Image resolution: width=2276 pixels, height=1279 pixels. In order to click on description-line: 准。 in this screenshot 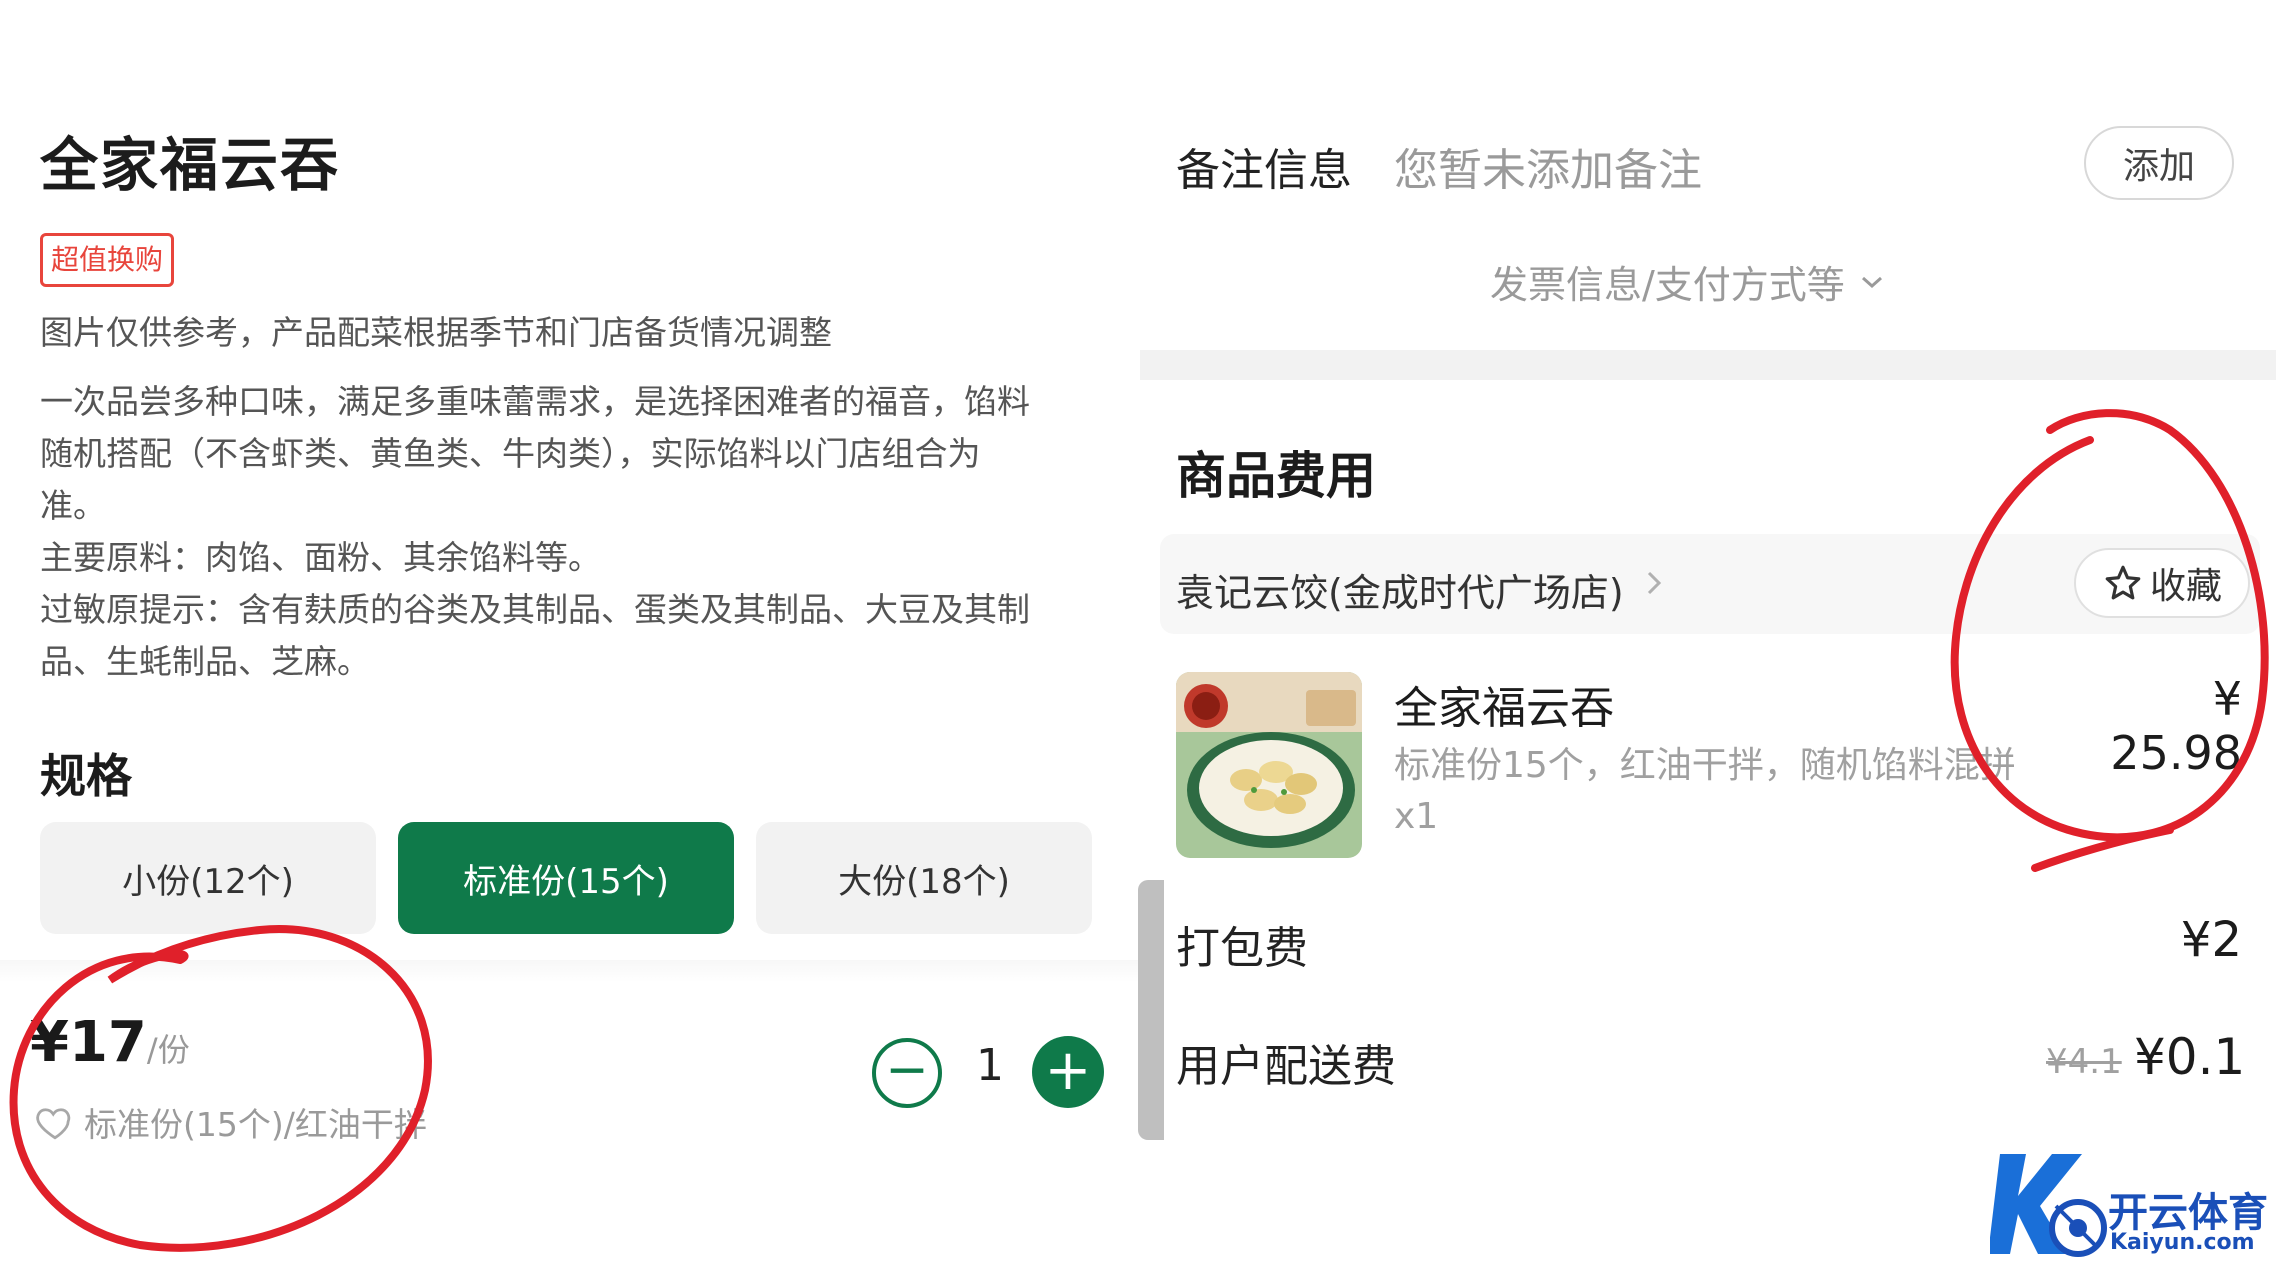, I will do `click(73, 505)`.